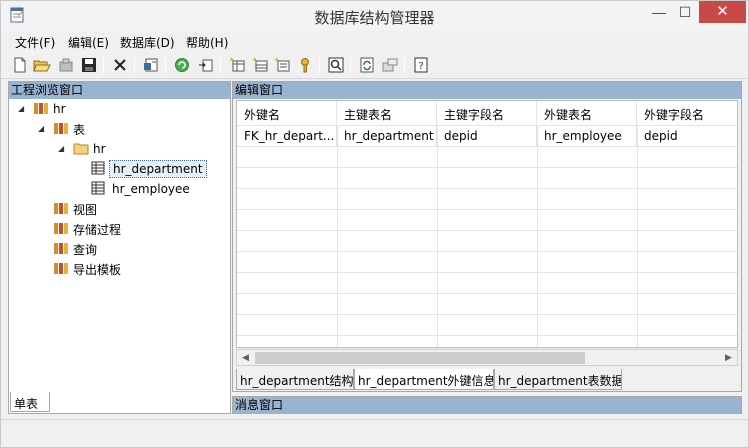 The image size is (749, 448). What do you see at coordinates (722, 12) in the screenshot?
I see `close-button: ✕` at bounding box center [722, 12].